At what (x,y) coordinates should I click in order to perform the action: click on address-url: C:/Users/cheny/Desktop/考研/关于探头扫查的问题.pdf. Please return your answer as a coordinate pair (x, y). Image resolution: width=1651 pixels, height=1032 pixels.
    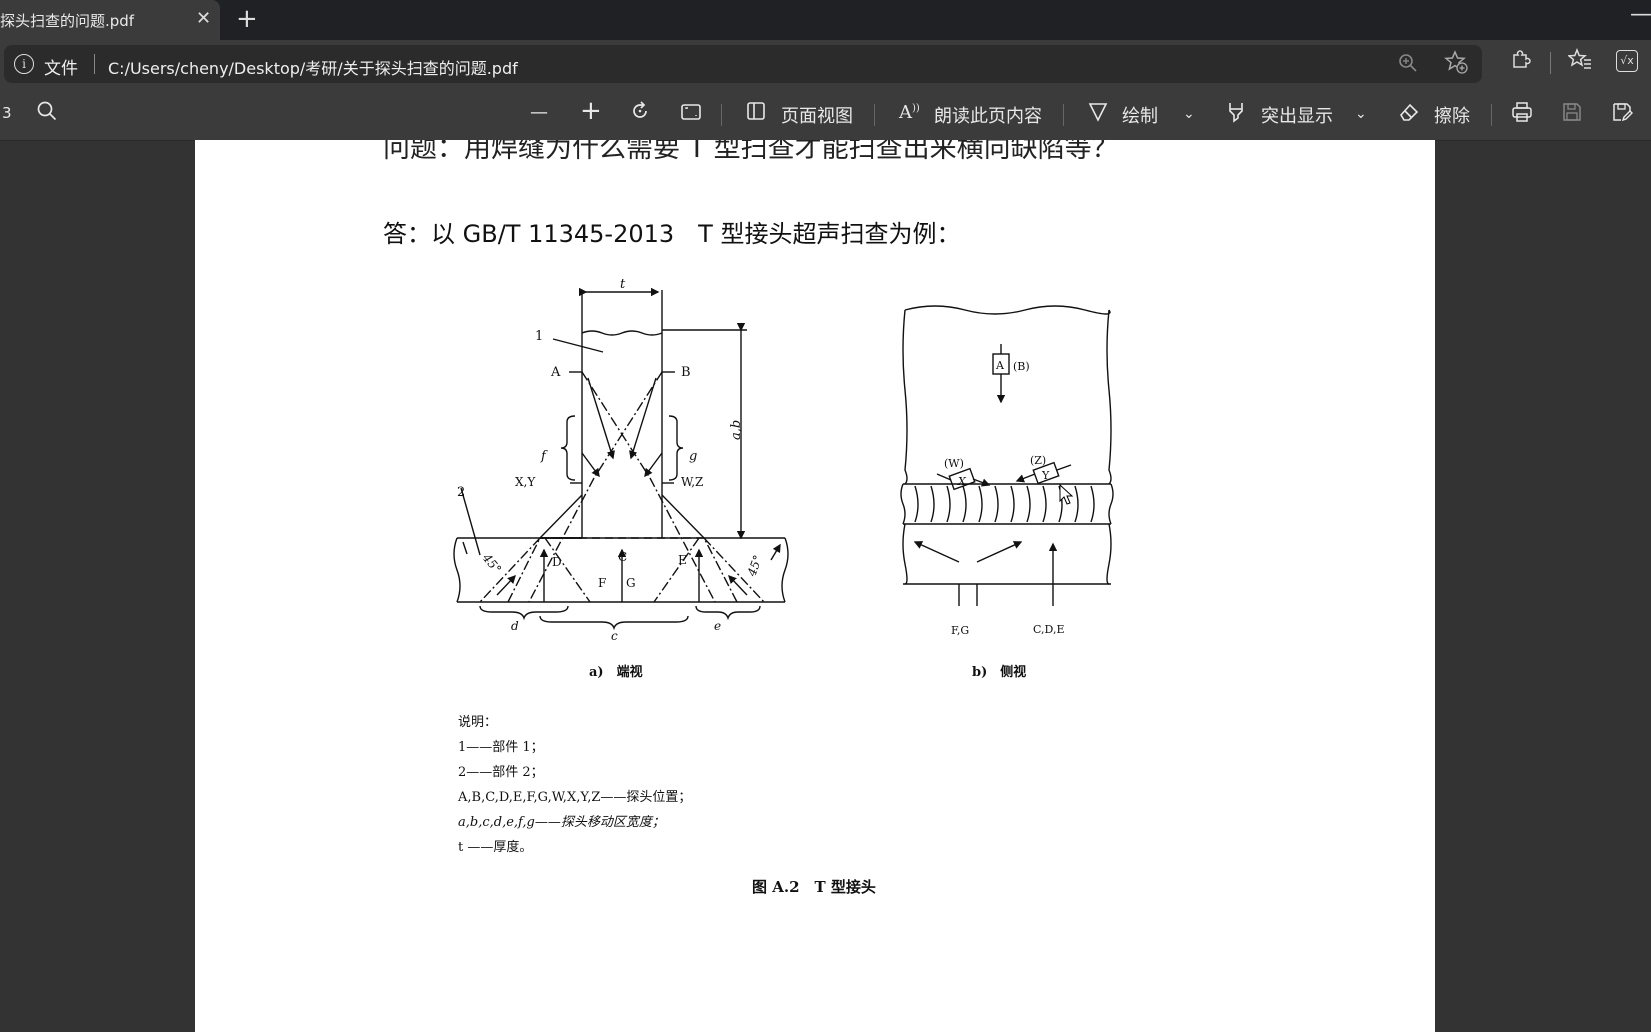
    Looking at the image, I should click on (313, 67).